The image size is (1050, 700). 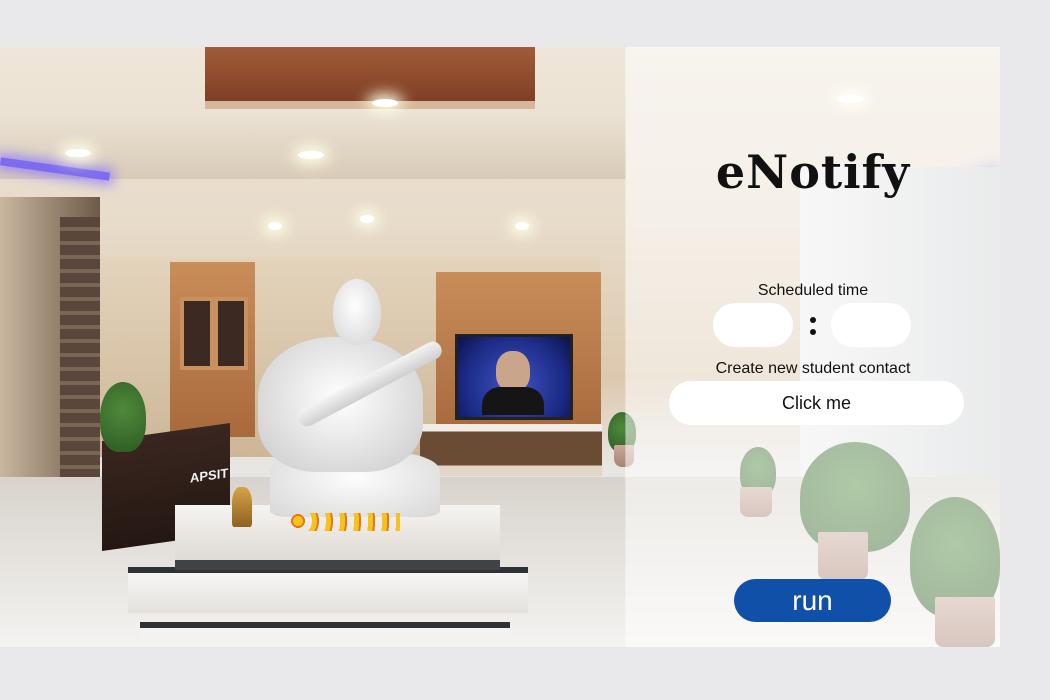 What do you see at coordinates (357, 312) in the screenshot?
I see `statue-head` at bounding box center [357, 312].